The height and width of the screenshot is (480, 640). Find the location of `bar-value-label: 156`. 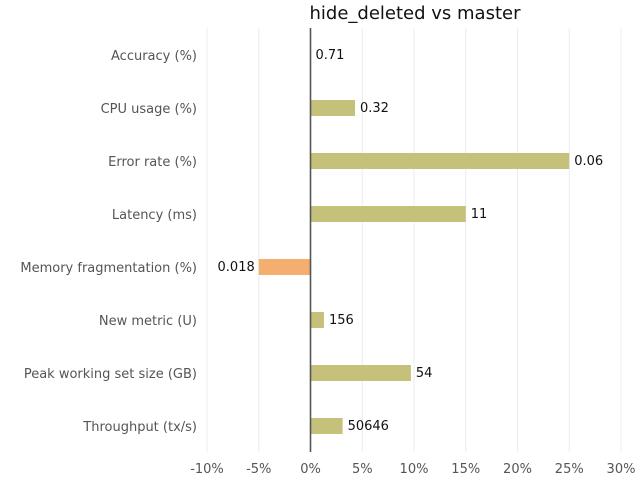

bar-value-label: 156 is located at coordinates (341, 320).